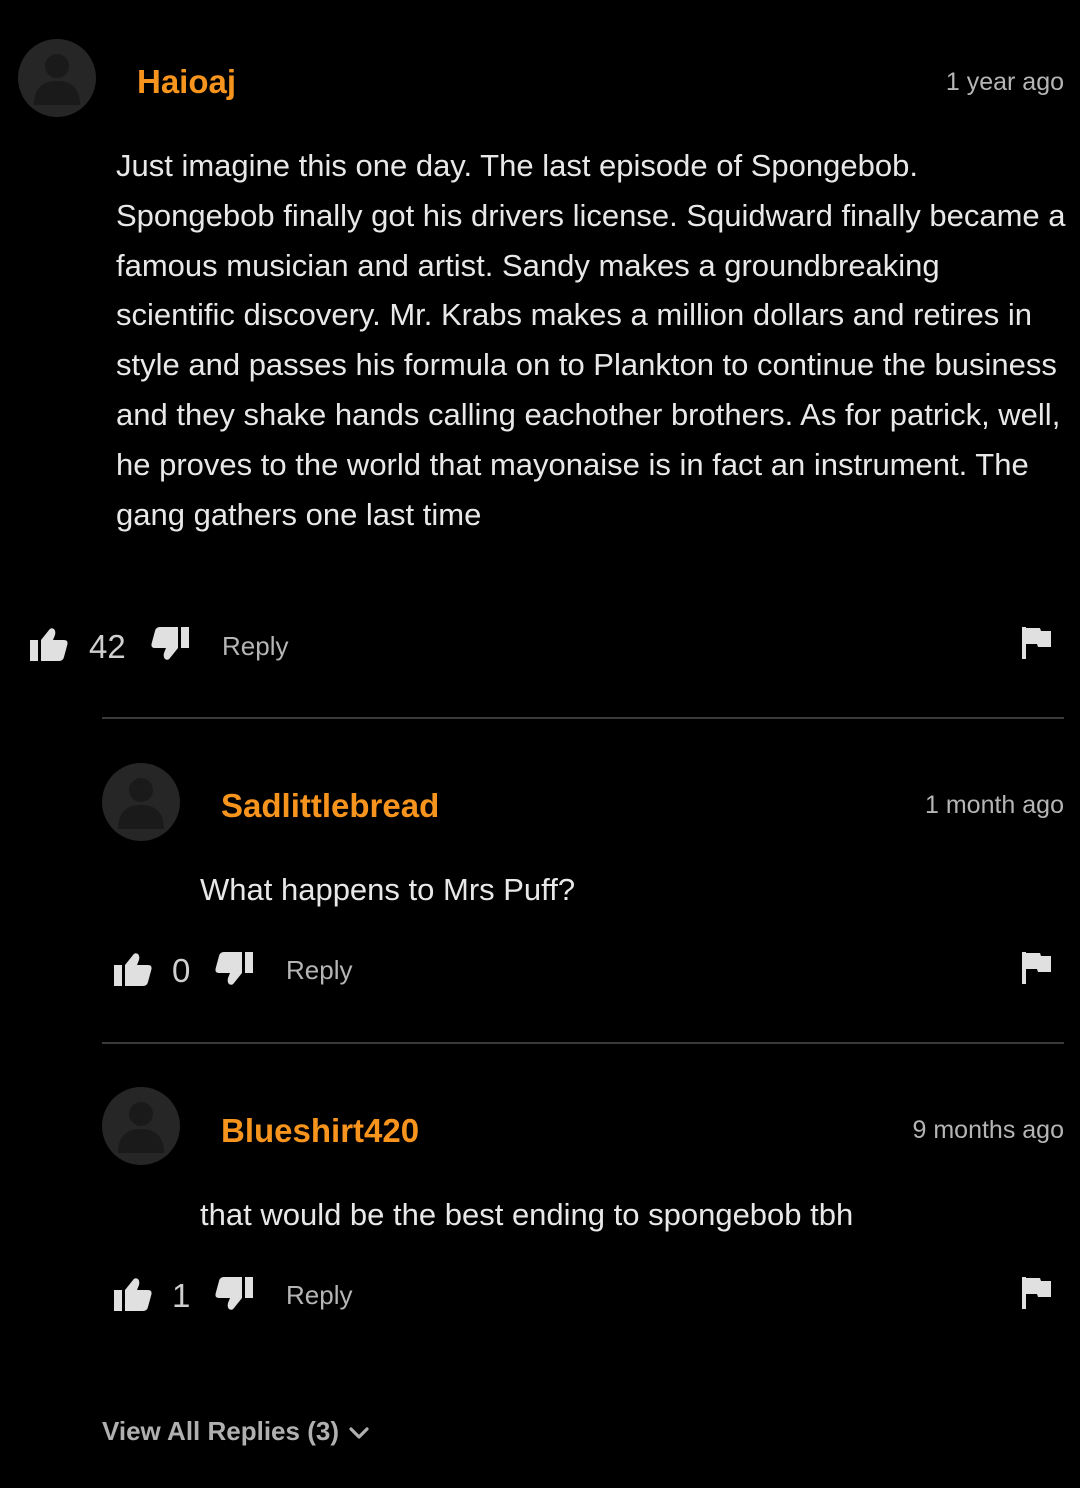 The width and height of the screenshot is (1080, 1488). I want to click on view-all-replies-label: View All Replies (3), so click(220, 1431).